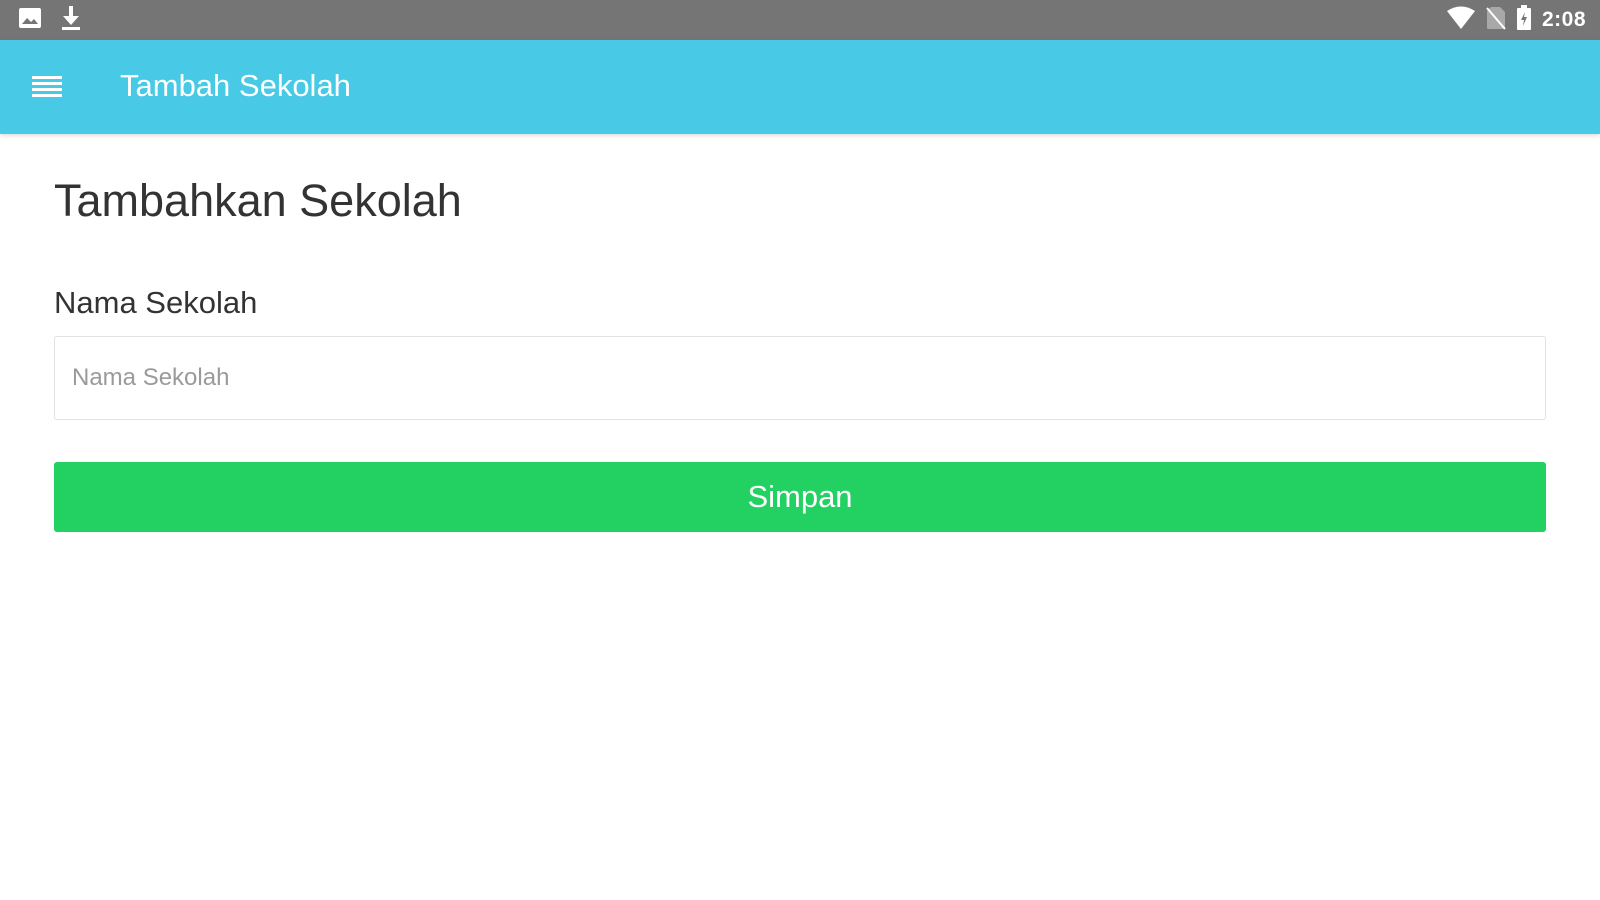 The width and height of the screenshot is (1600, 900). What do you see at coordinates (156, 302) in the screenshot?
I see `school-name-label: Nama Sekolah` at bounding box center [156, 302].